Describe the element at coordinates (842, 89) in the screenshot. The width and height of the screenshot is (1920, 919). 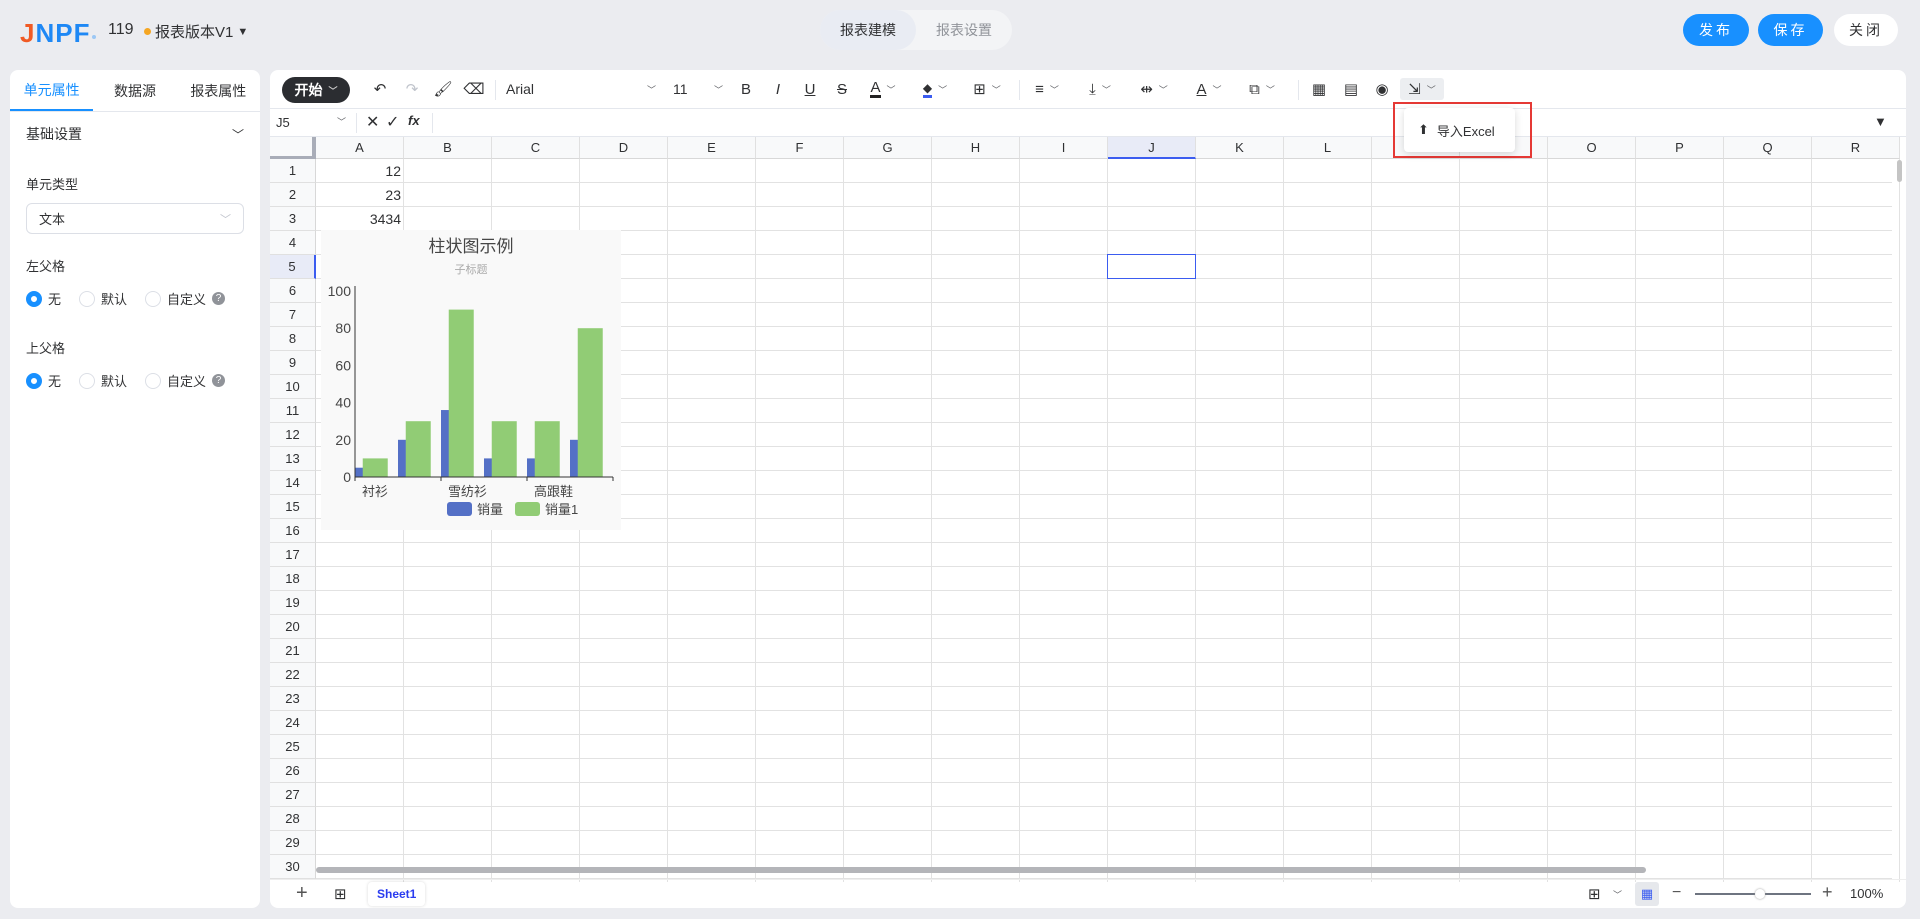
I see `strikethrough-button: S` at that location.